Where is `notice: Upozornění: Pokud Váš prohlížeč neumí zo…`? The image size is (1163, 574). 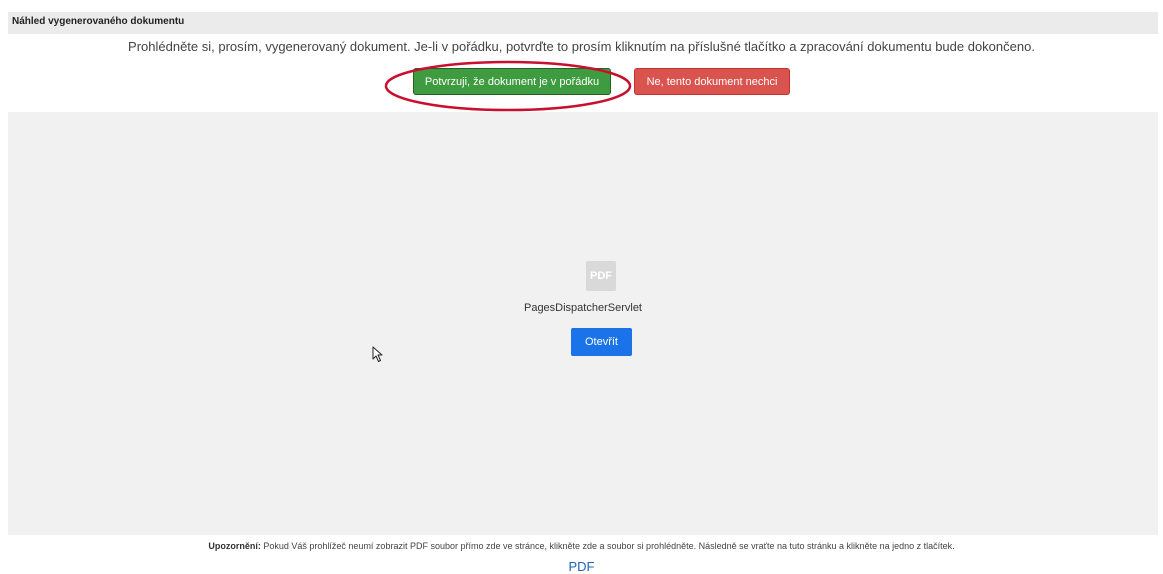 notice: Upozornění: Pokud Váš prohlížeč neumí zo… is located at coordinates (581, 546).